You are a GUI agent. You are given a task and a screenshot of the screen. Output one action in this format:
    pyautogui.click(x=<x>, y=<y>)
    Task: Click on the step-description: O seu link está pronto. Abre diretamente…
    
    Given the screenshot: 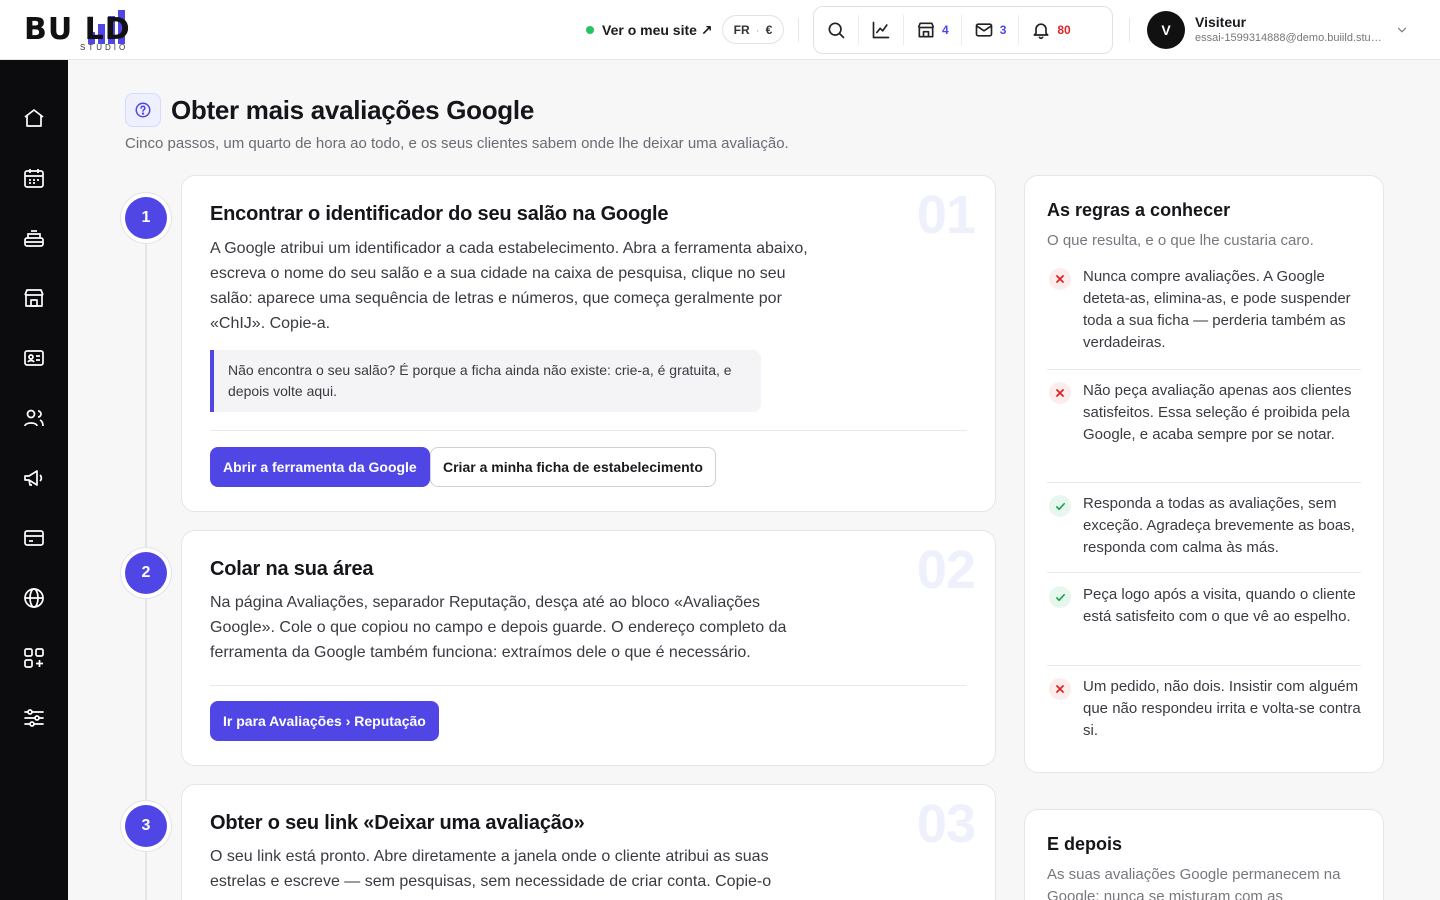 What is the action you would take?
    pyautogui.click(x=491, y=869)
    